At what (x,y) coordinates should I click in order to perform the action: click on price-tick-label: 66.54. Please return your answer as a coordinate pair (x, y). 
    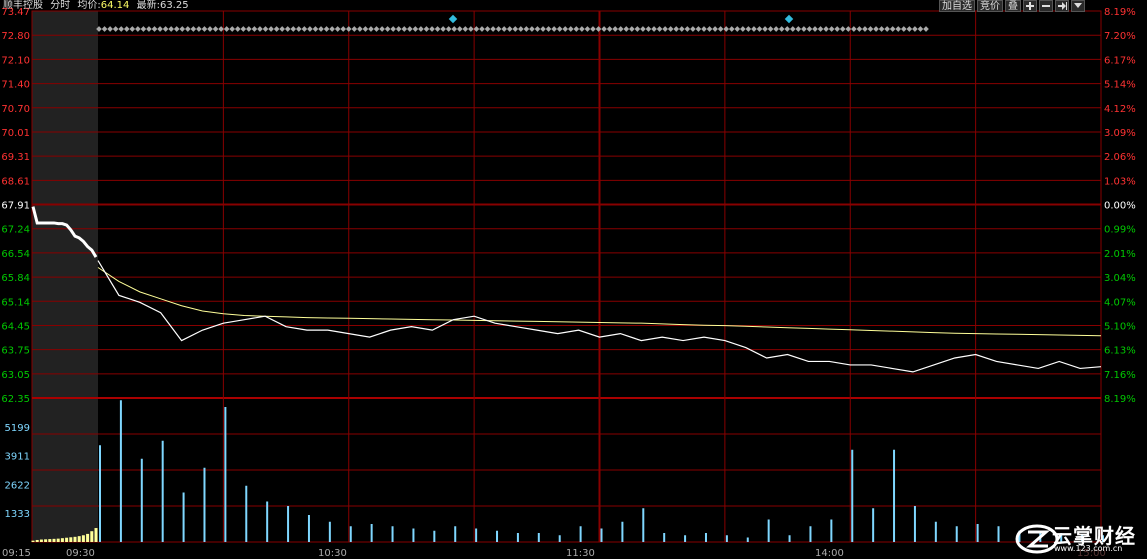
    Looking at the image, I should click on (15, 254).